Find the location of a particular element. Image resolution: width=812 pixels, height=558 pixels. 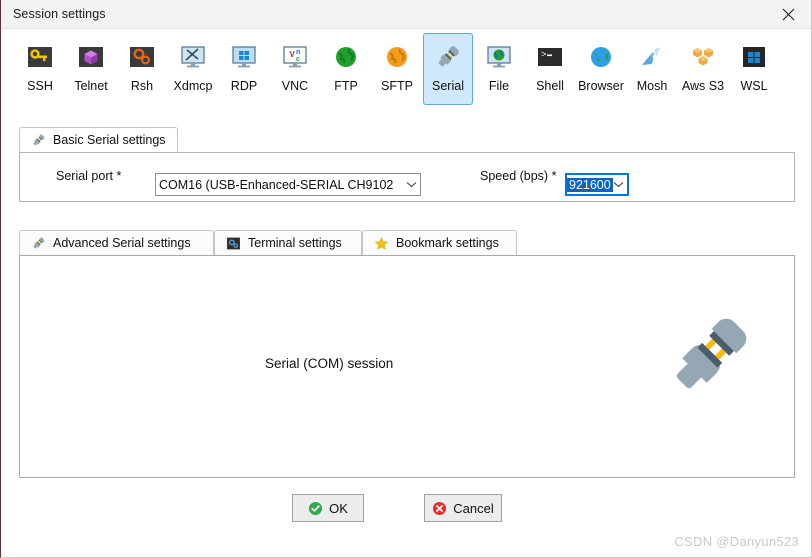

mosh-dish-icon is located at coordinates (652, 57).